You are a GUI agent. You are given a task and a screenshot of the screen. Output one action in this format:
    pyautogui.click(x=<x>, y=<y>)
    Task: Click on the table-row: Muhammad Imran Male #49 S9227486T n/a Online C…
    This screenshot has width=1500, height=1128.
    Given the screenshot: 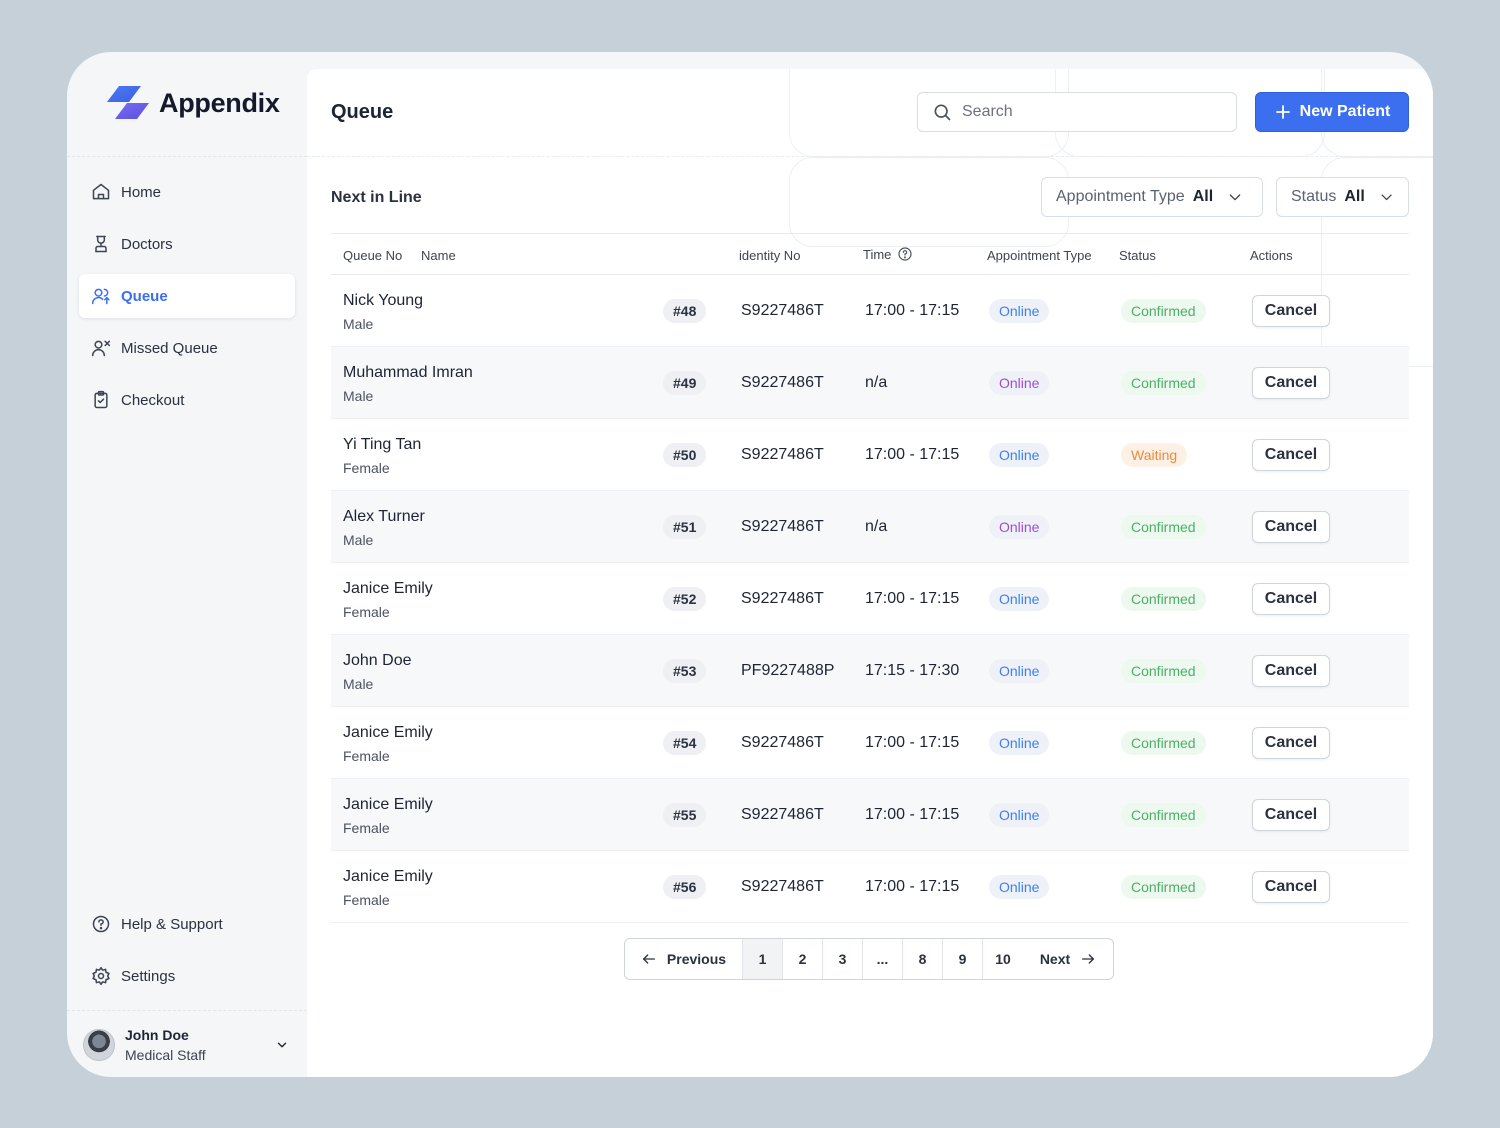 What is the action you would take?
    pyautogui.click(x=870, y=383)
    